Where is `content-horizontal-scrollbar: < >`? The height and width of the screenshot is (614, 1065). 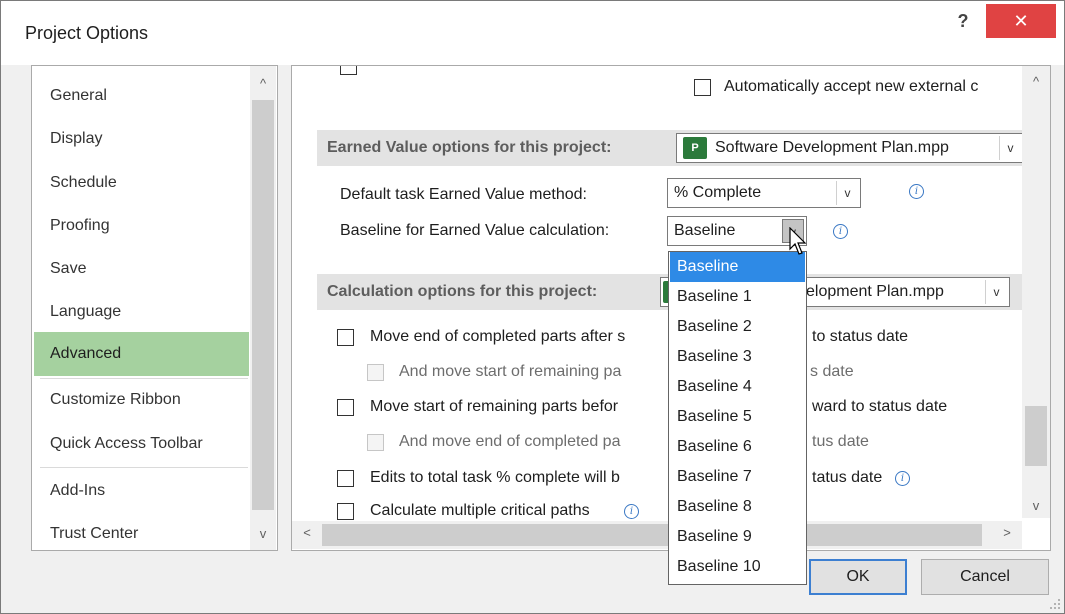
content-horizontal-scrollbar: < > is located at coordinates (657, 535).